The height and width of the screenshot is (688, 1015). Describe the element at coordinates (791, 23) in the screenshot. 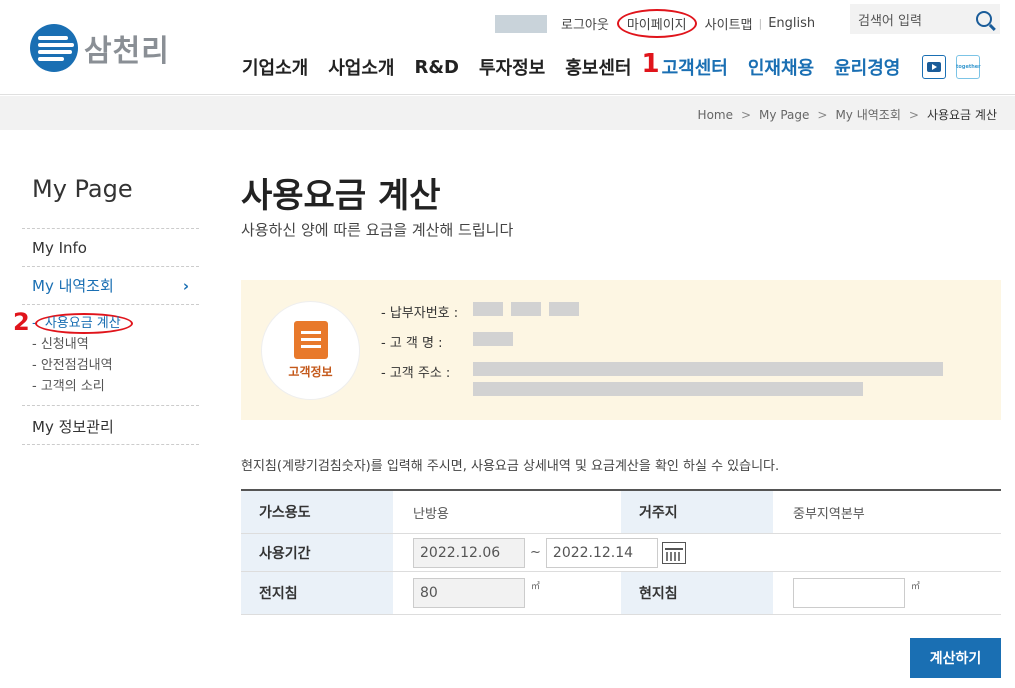

I see `english-link: English` at that location.